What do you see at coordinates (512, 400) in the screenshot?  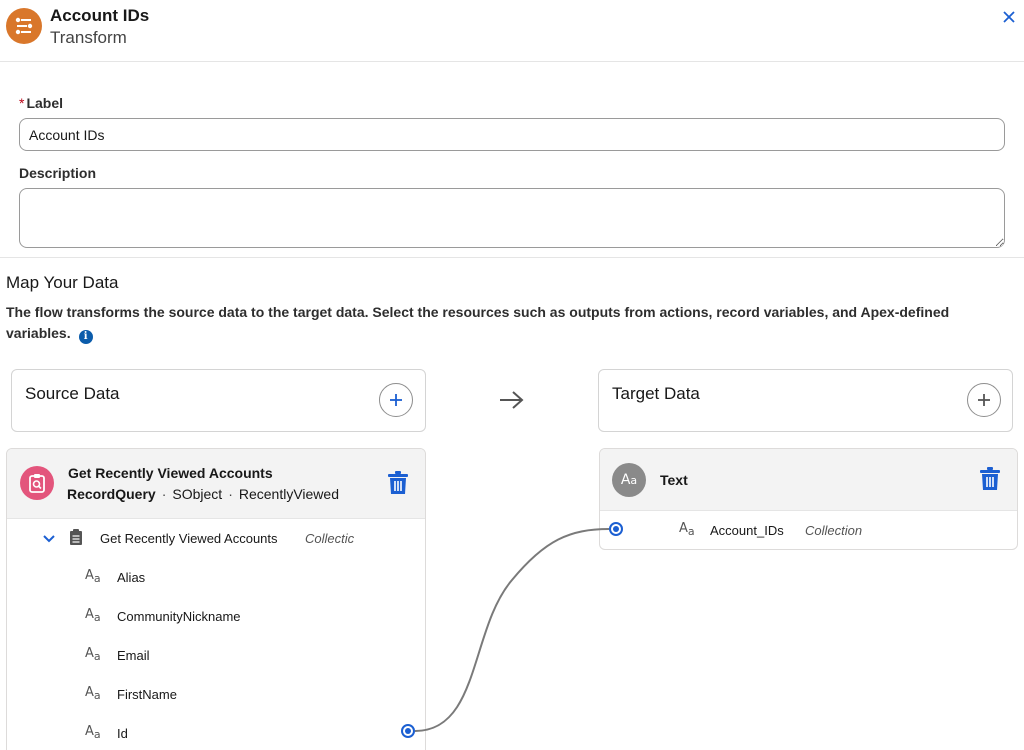 I see `arrow-right-icon` at bounding box center [512, 400].